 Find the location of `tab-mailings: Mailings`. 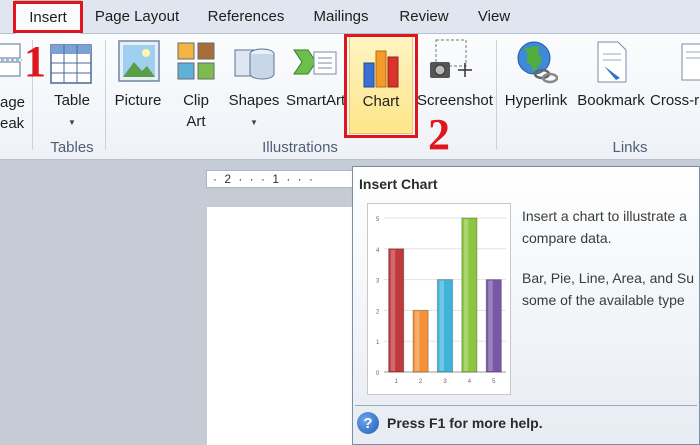

tab-mailings: Mailings is located at coordinates (341, 17).